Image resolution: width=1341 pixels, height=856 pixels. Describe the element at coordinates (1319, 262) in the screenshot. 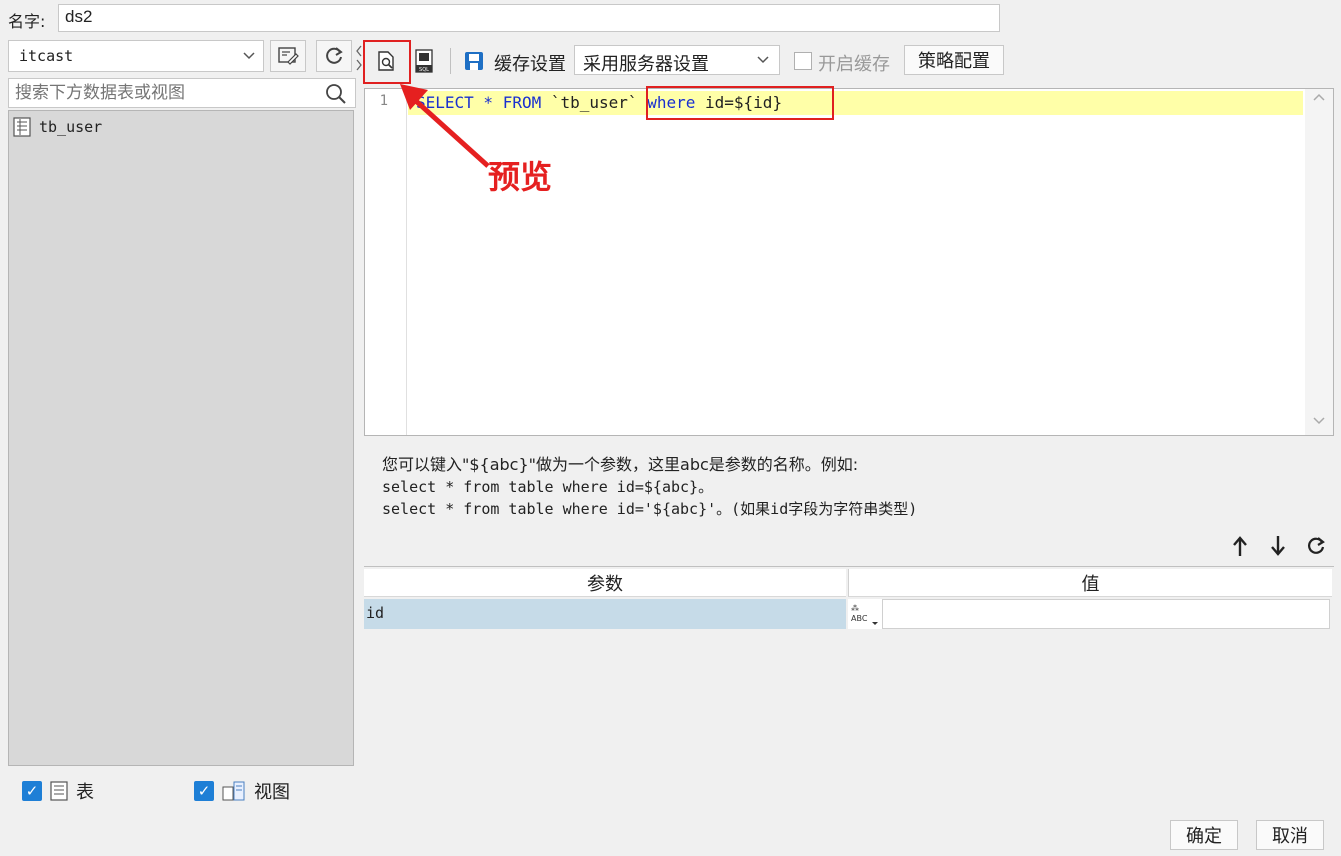

I see `editor-scrollbar` at that location.